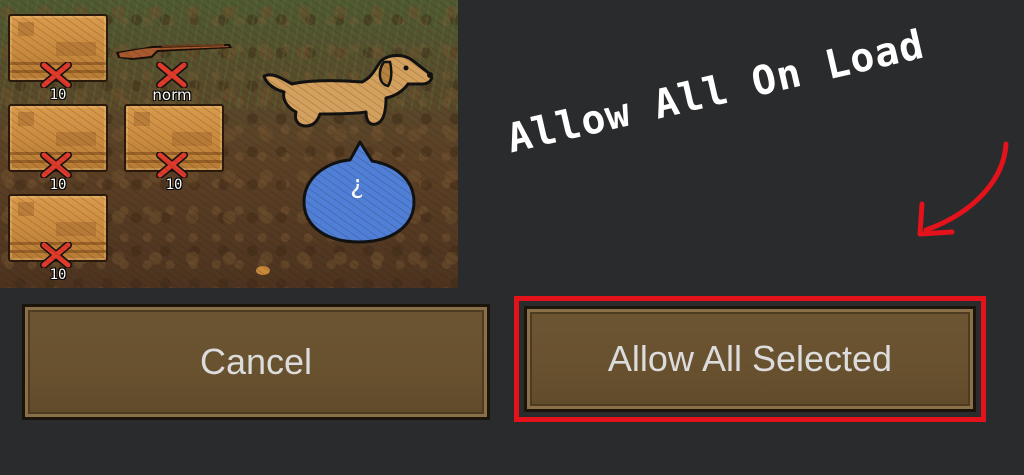  Describe the element at coordinates (172, 95) in the screenshot. I see `item-quality-label: norm` at that location.